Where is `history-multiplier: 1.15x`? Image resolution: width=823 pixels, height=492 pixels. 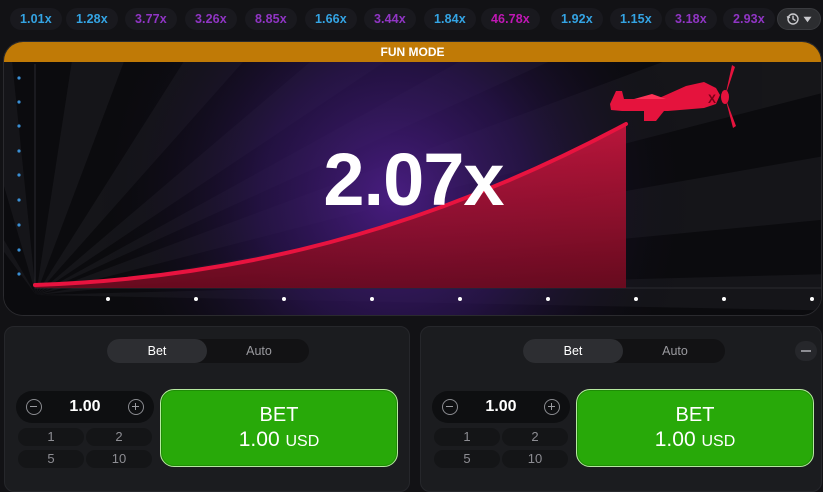 history-multiplier: 1.15x is located at coordinates (636, 19).